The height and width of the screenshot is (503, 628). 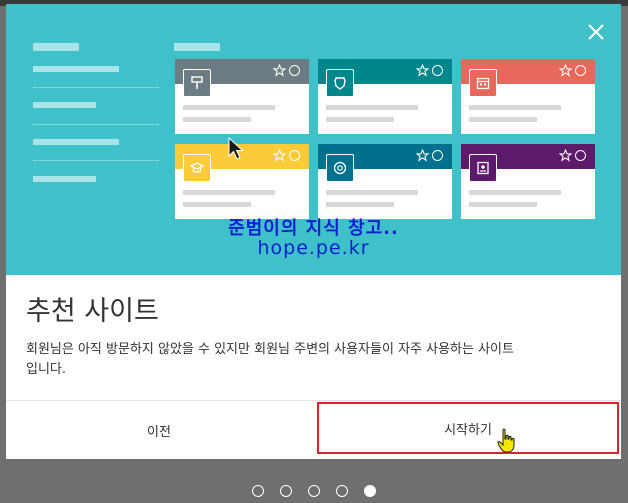 I want to click on pager-dot-active, so click(x=370, y=491).